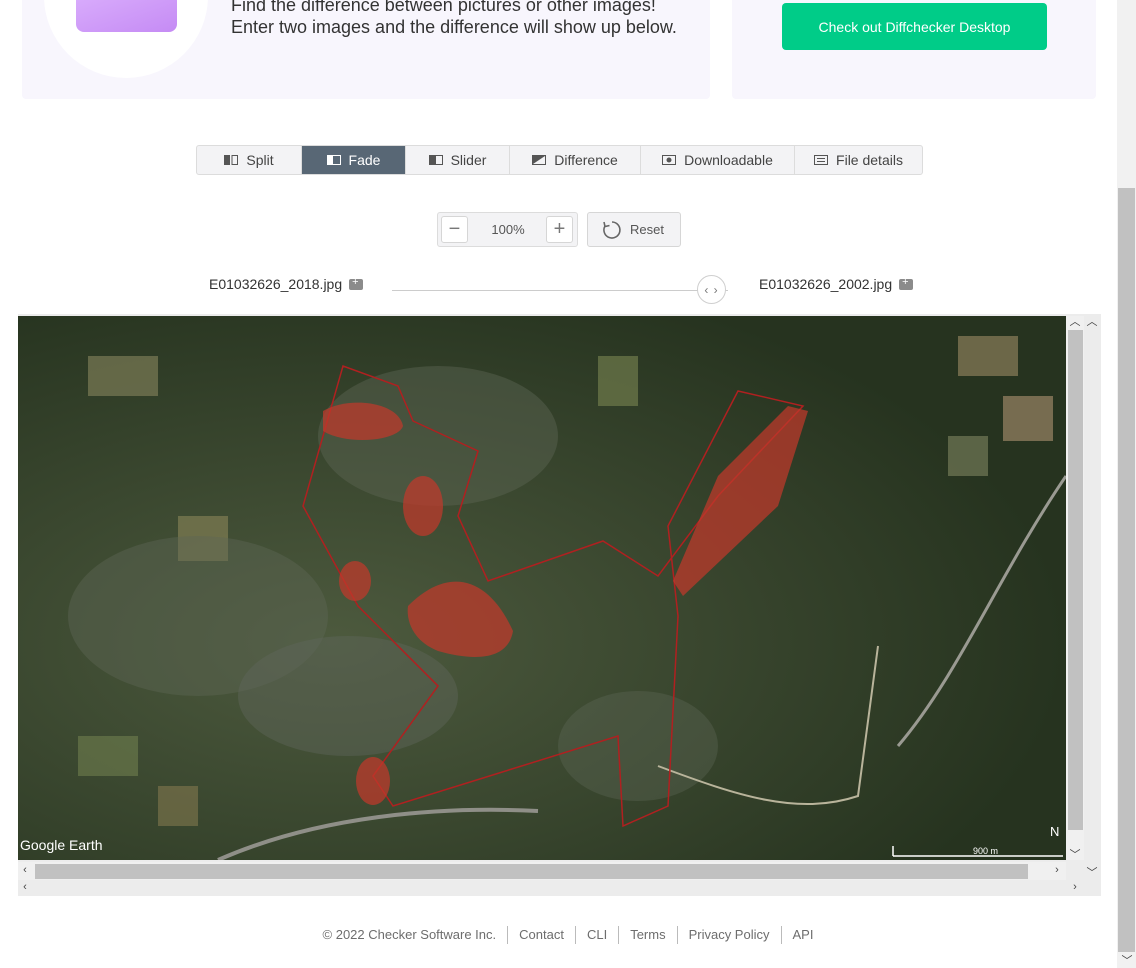 The width and height of the screenshot is (1136, 968). I want to click on reset-label: Reset, so click(647, 229).